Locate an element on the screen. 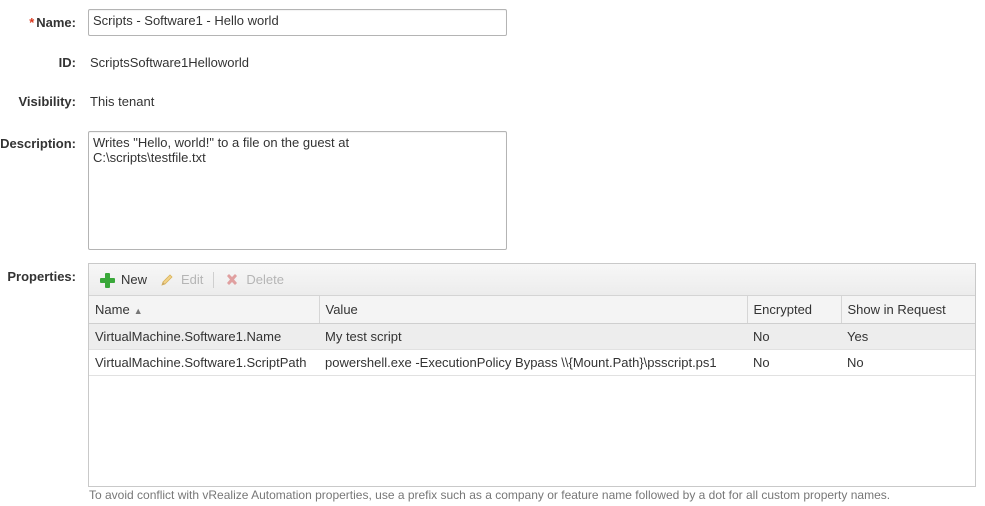 The width and height of the screenshot is (985, 506). properties-toolbar: New Edit Delete is located at coordinates (532, 280).